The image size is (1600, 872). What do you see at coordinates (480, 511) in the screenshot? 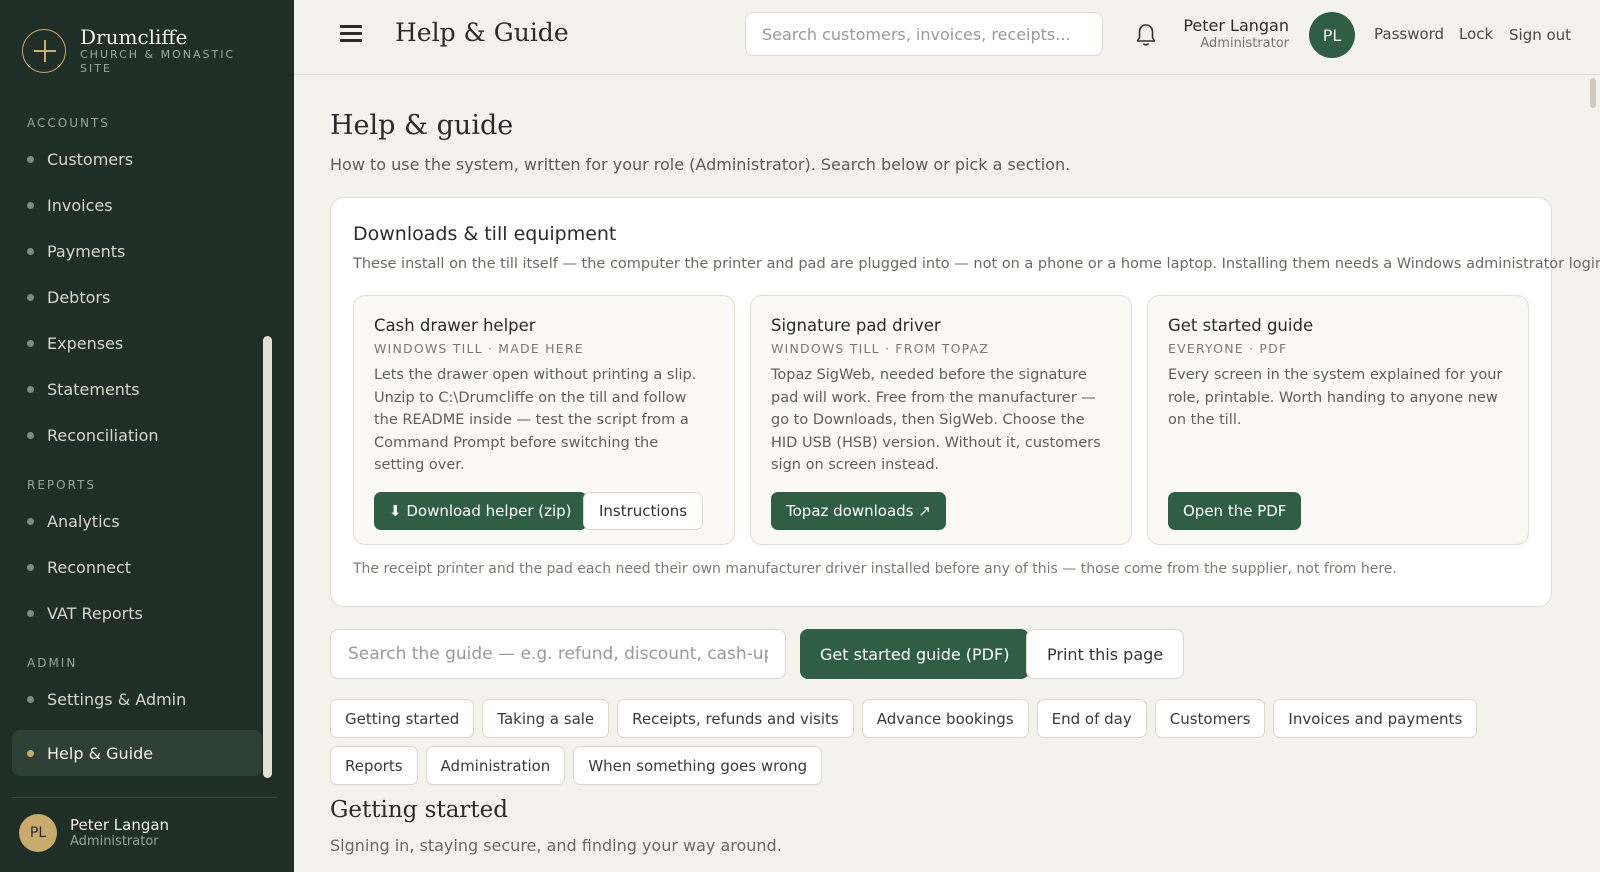
I see `download-helper-button: ⬇ Download helper (zip)` at bounding box center [480, 511].